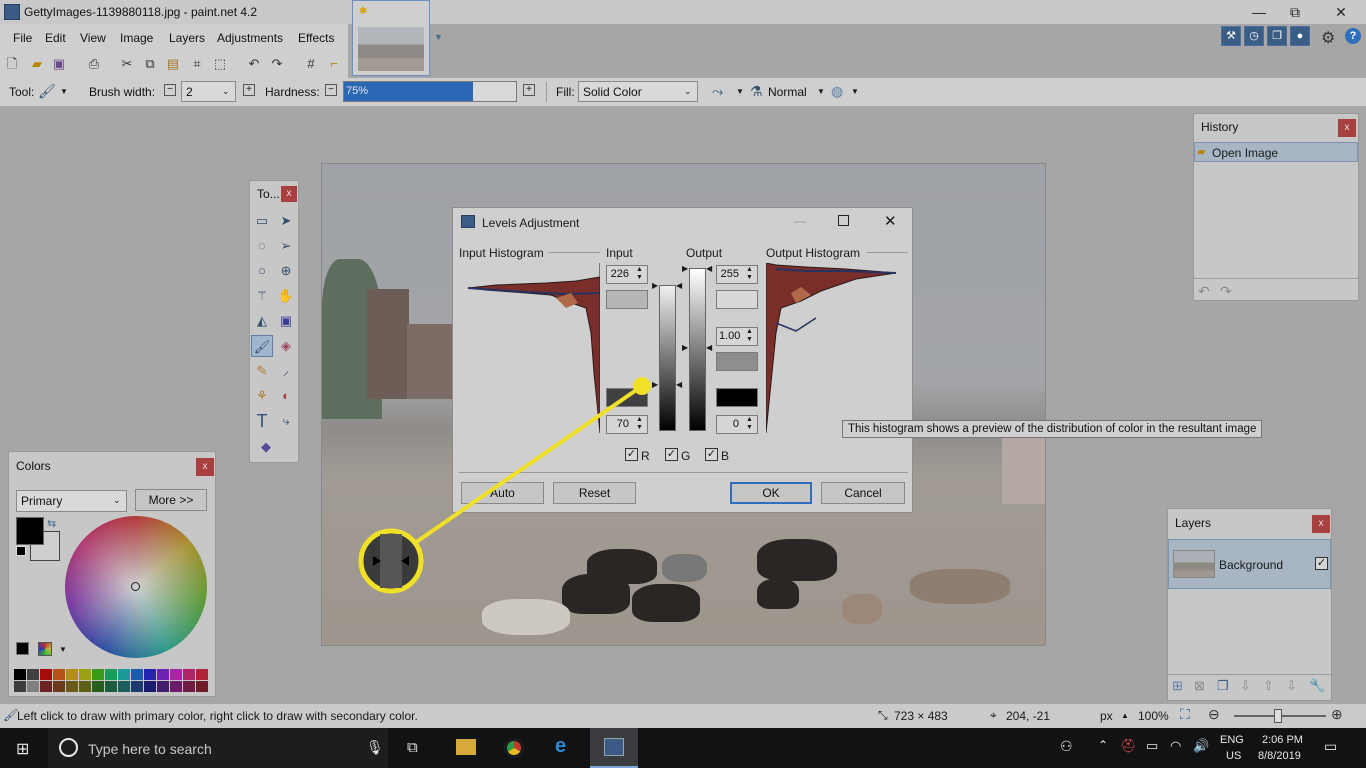 This screenshot has height=768, width=1366. What do you see at coordinates (412, 747) in the screenshot?
I see `task-view-icon: ⧉` at bounding box center [412, 747].